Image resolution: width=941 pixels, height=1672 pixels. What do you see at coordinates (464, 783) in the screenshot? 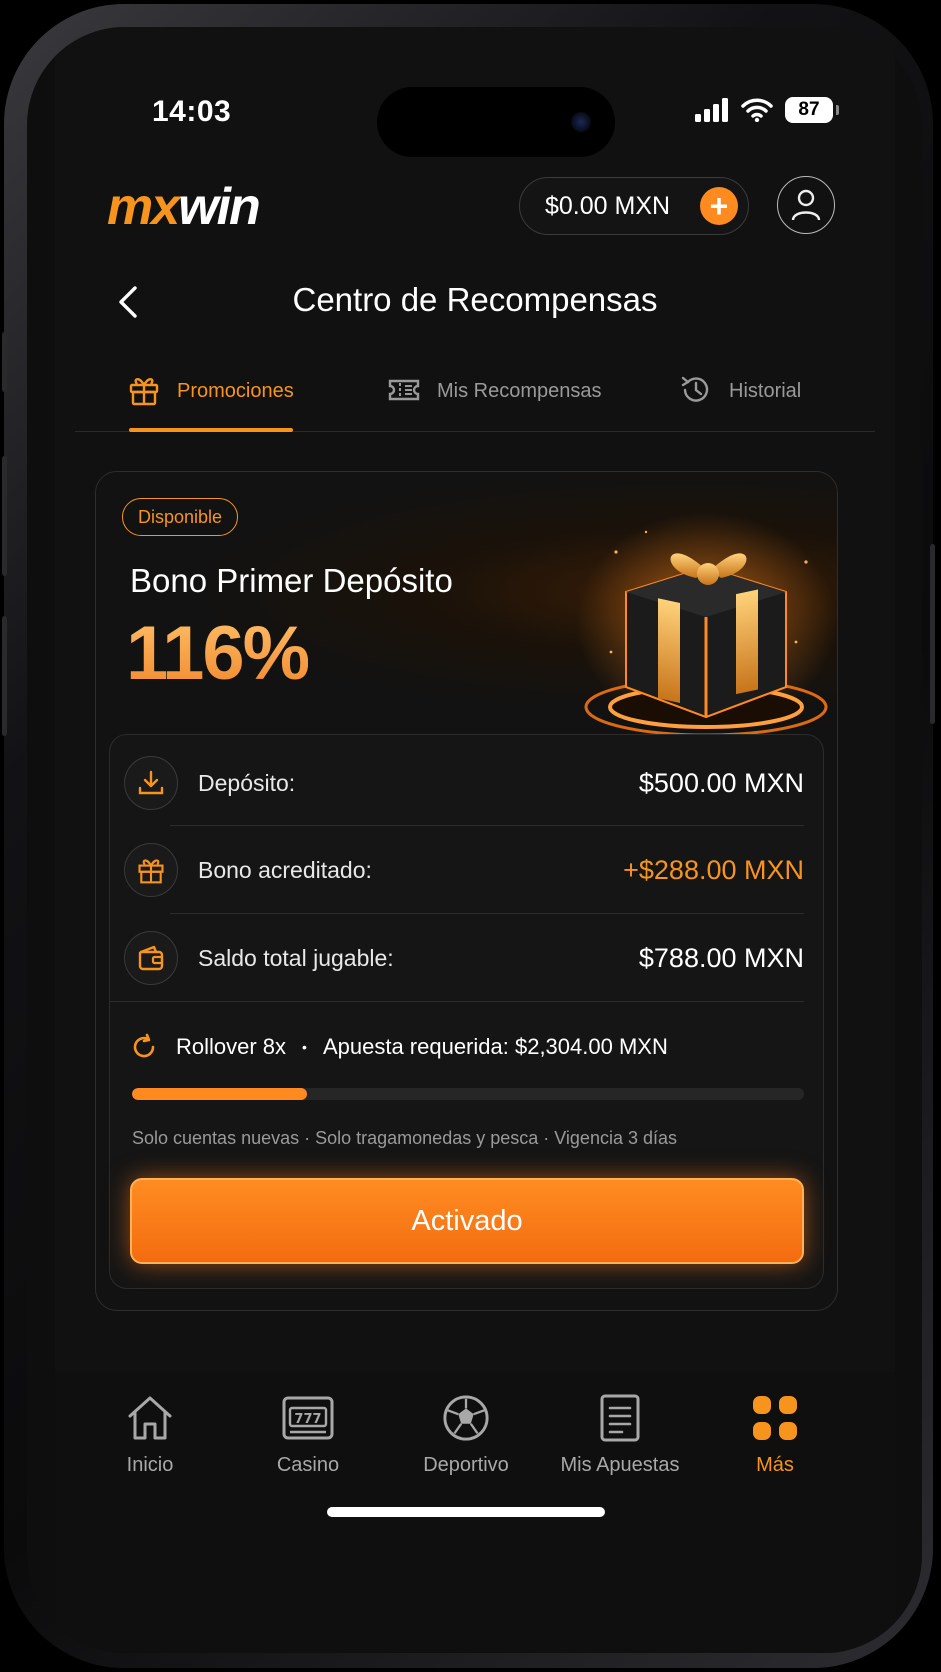
I see `deposit-row: Depósito: $500.00 MXN` at bounding box center [464, 783].